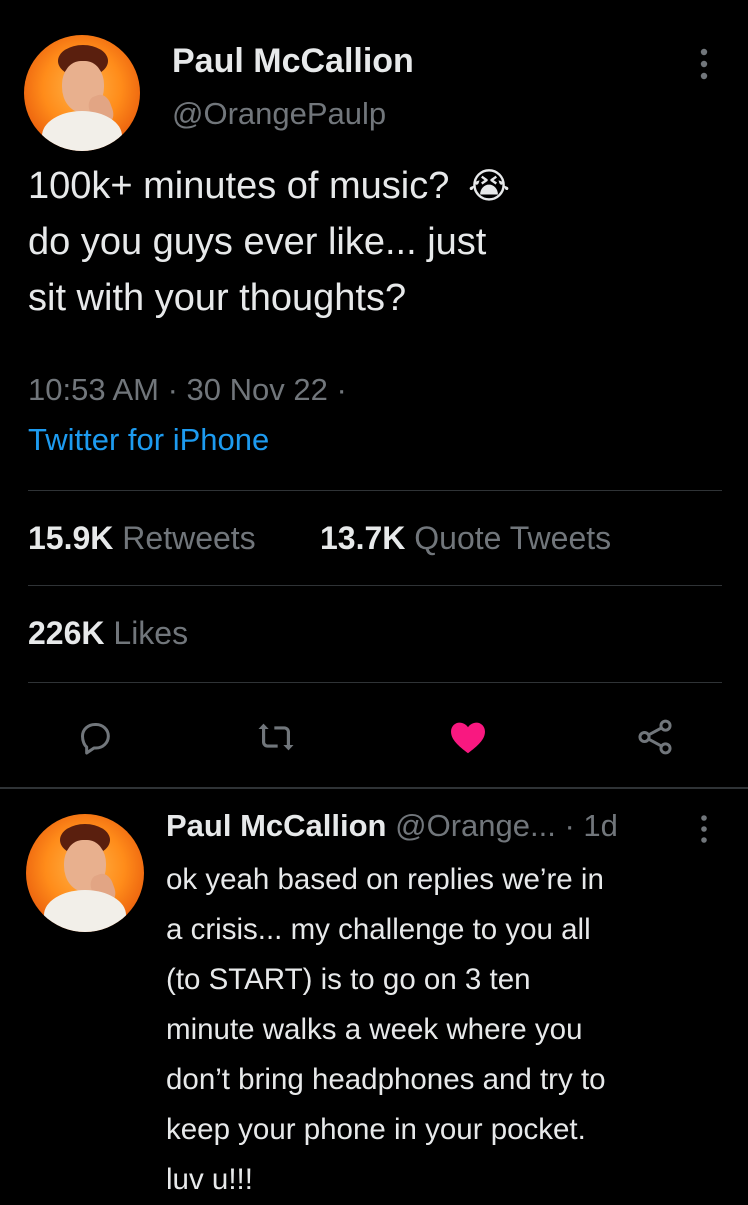  What do you see at coordinates (704, 64) in the screenshot?
I see `more-options-icon` at bounding box center [704, 64].